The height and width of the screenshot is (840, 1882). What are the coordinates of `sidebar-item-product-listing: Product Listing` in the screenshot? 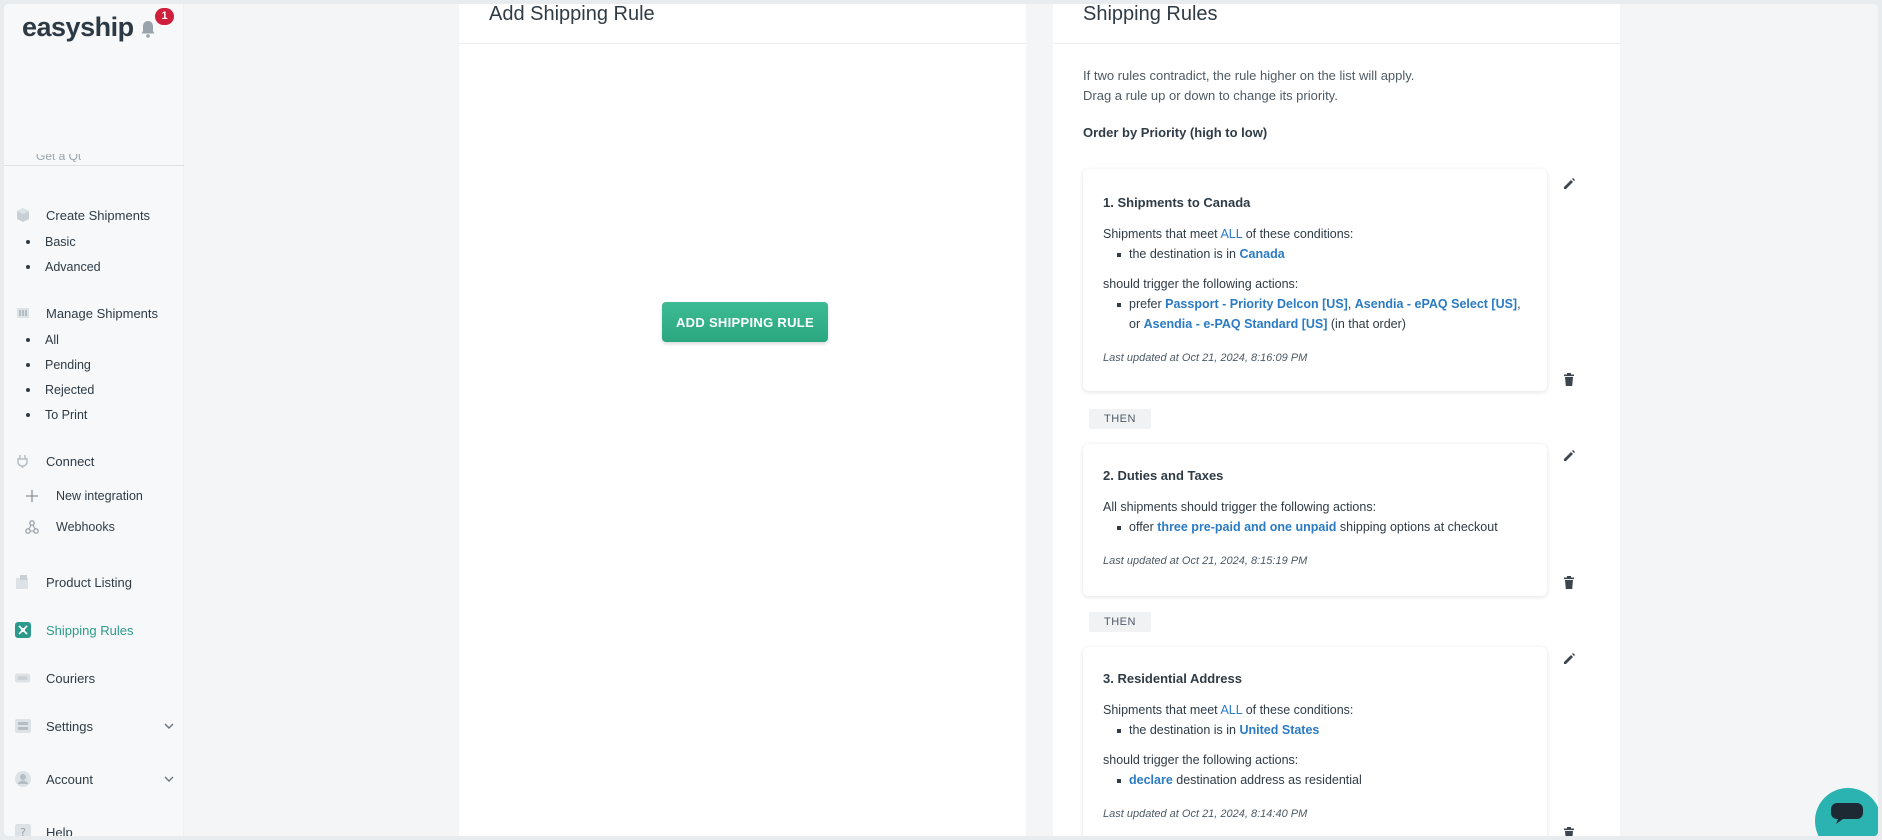 It's located at (73, 582).